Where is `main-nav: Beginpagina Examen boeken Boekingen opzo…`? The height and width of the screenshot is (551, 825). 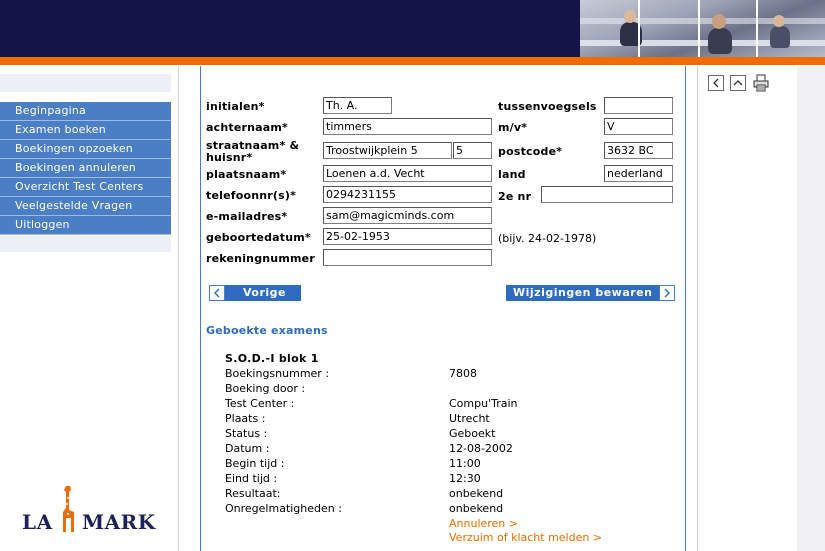 main-nav: Beginpagina Examen boeken Boekingen opzo… is located at coordinates (85, 168).